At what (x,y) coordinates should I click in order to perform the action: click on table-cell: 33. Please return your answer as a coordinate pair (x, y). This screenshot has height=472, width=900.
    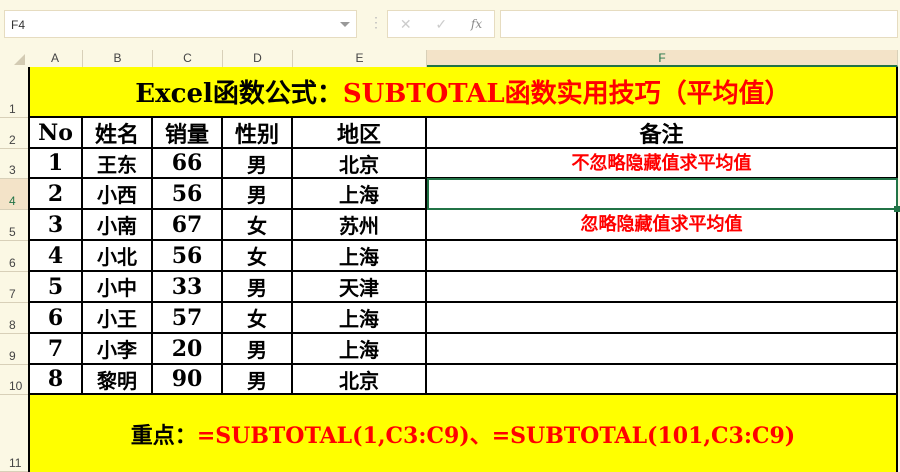
    Looking at the image, I should click on (188, 287).